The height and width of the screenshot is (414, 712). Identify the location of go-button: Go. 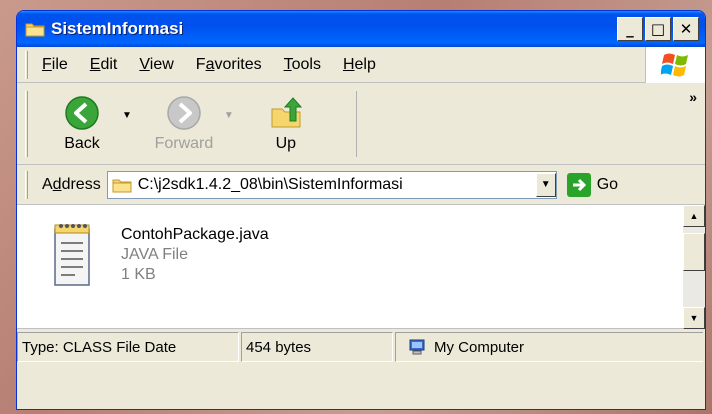
(592, 184).